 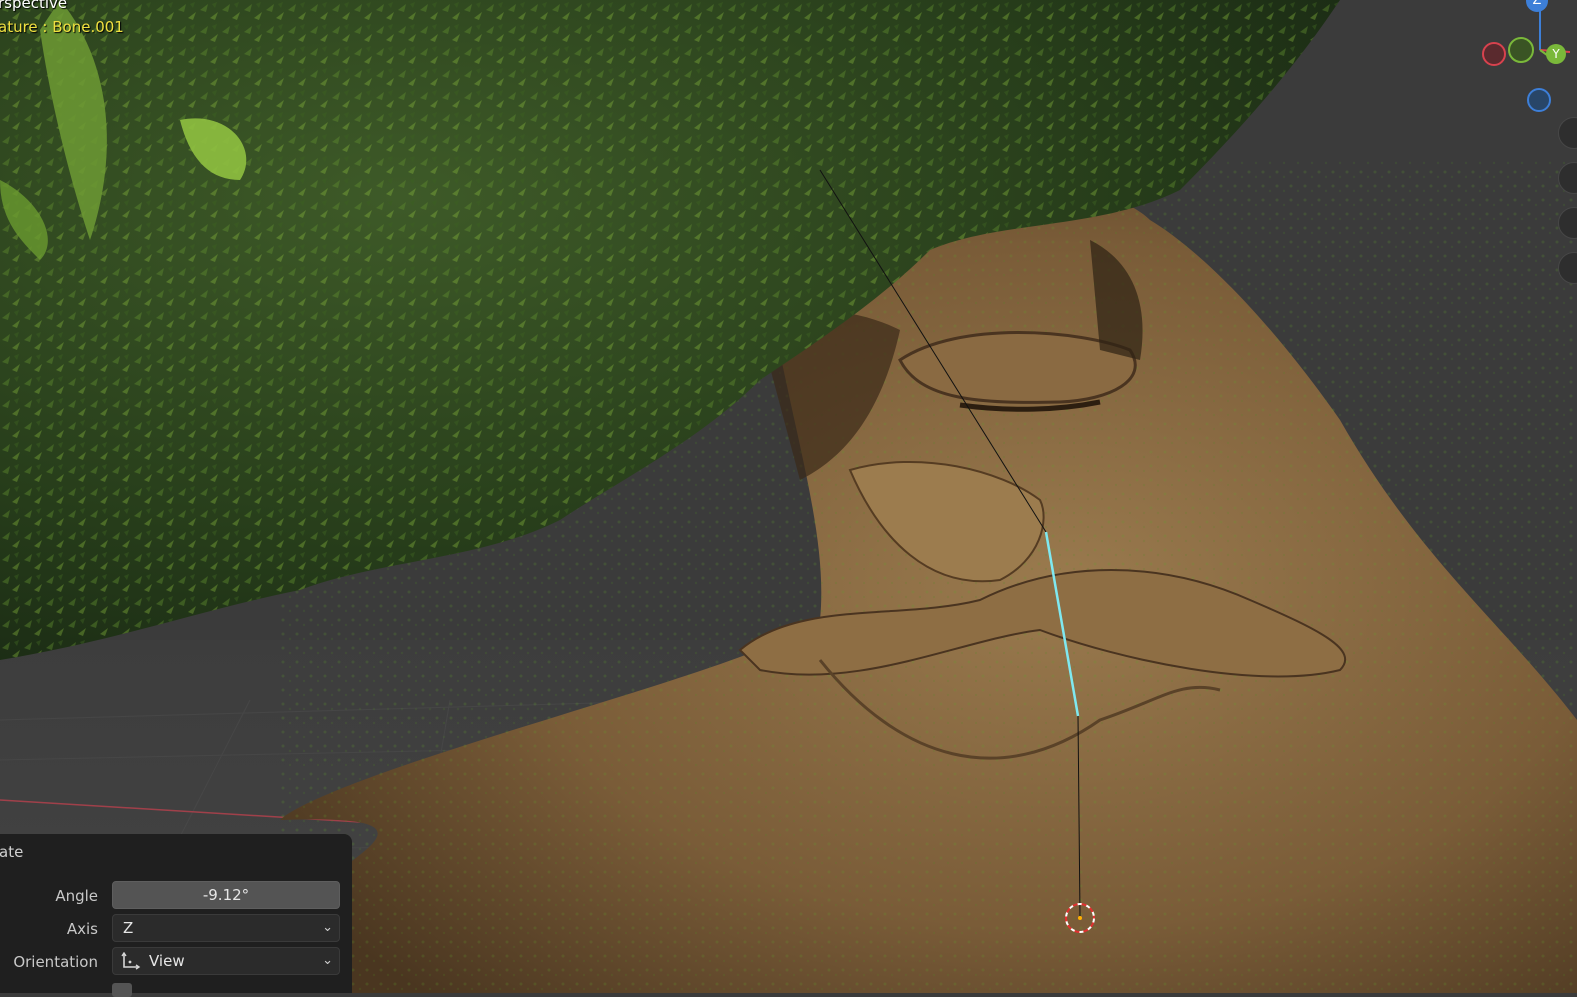 What do you see at coordinates (55, 962) in the screenshot?
I see `orientation-label: Orientation` at bounding box center [55, 962].